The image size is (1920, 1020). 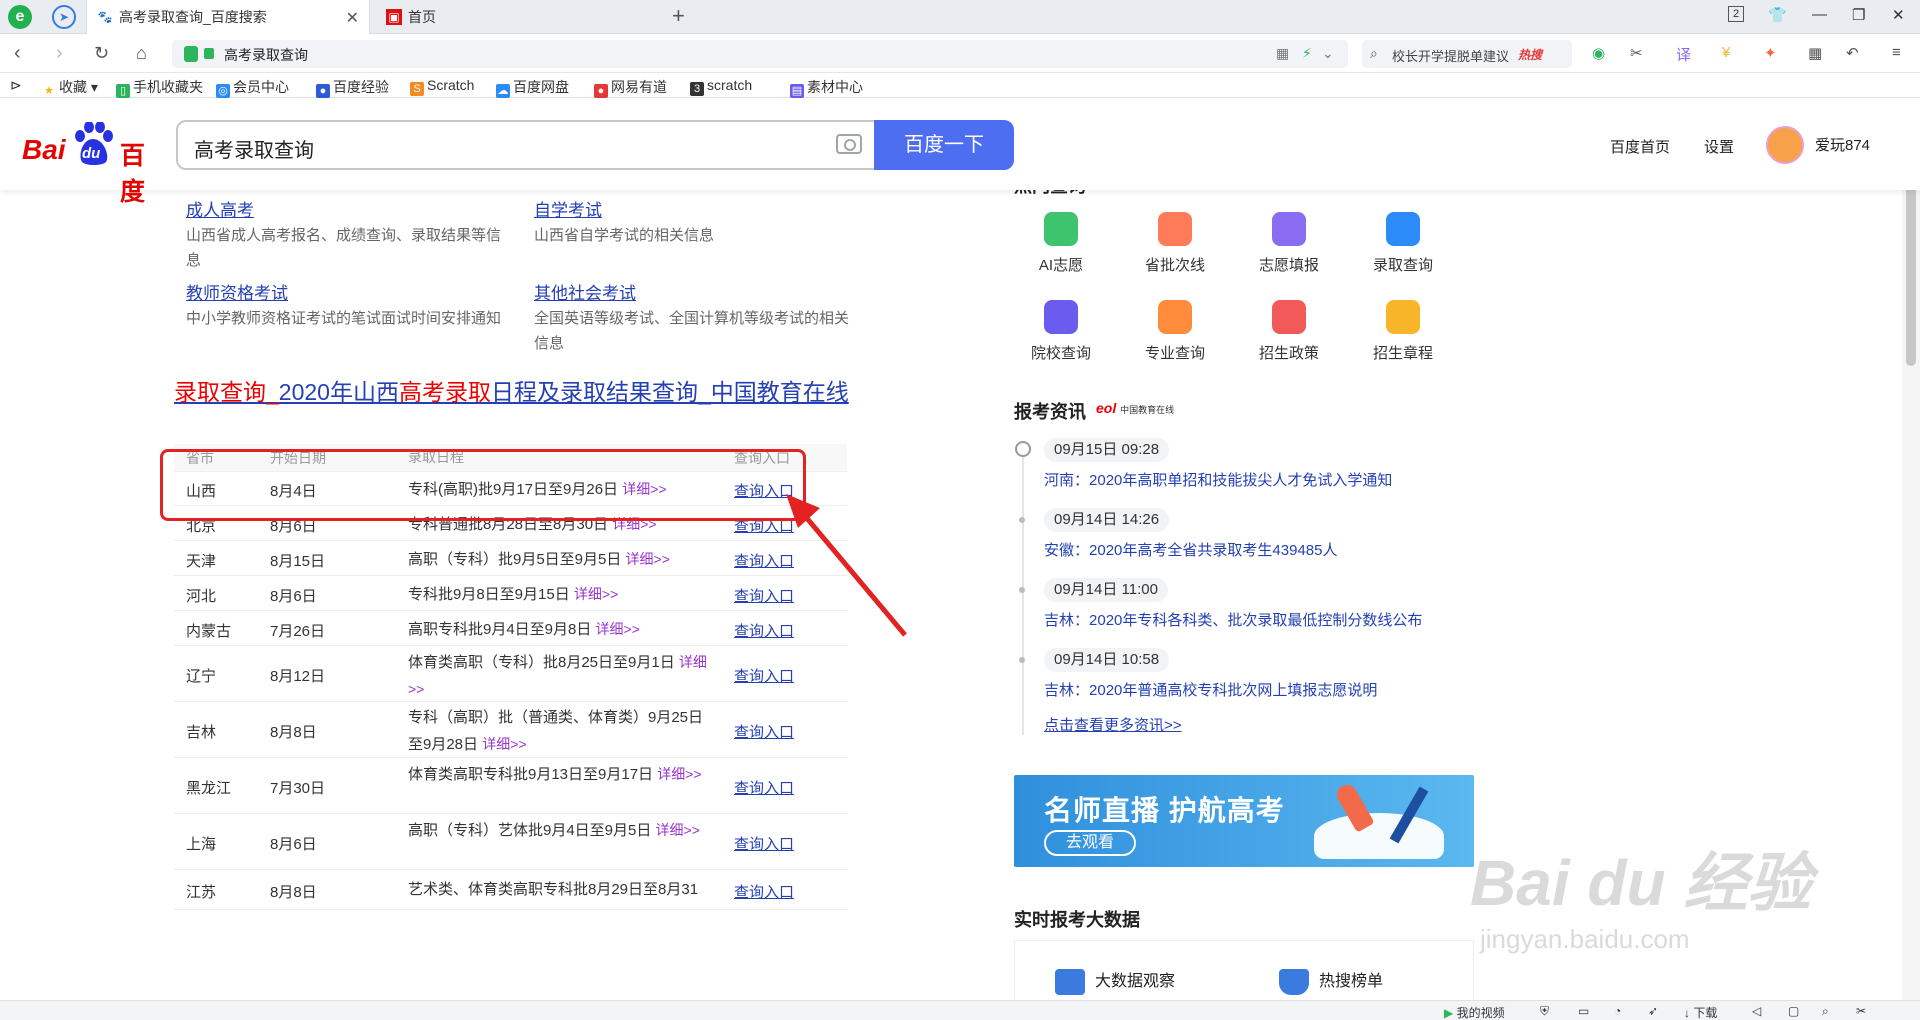 I want to click on baidu-logo: Bai du 百度, so click(x=89, y=164).